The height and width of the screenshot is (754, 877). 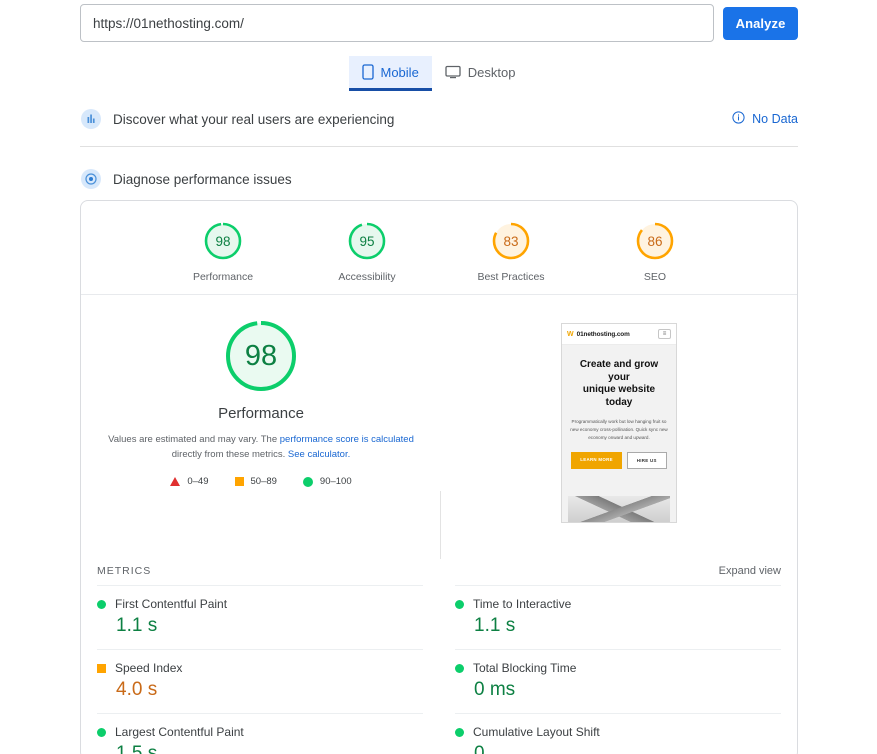 What do you see at coordinates (596, 461) in the screenshot?
I see `thumbnail-learn-more-button: LEARN MORE` at bounding box center [596, 461].